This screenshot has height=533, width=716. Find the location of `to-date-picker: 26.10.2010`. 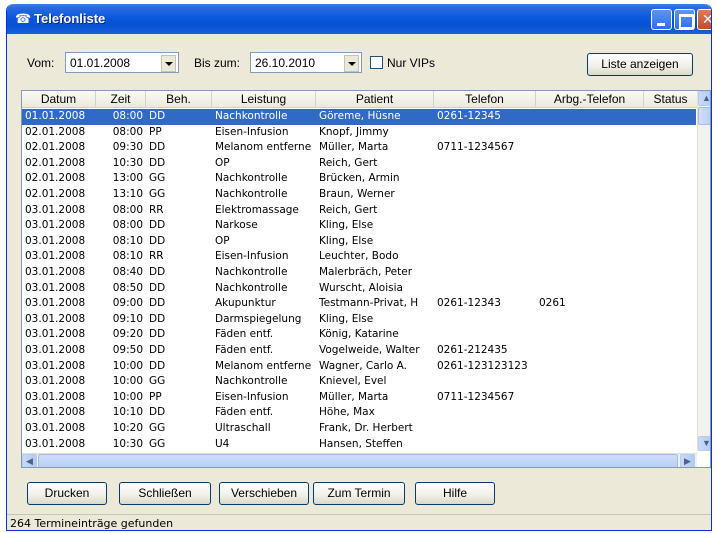

to-date-picker: 26.10.2010 is located at coordinates (306, 62).